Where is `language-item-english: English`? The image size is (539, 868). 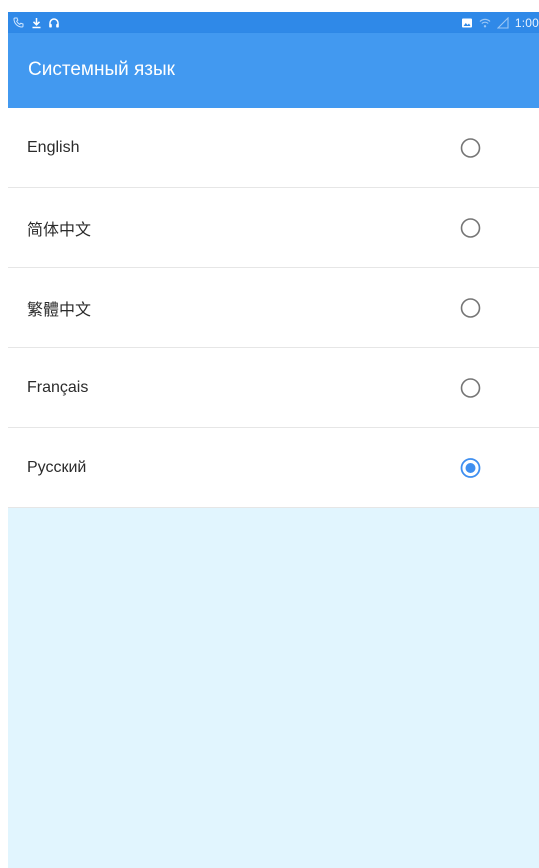
language-item-english: English is located at coordinates (273, 148).